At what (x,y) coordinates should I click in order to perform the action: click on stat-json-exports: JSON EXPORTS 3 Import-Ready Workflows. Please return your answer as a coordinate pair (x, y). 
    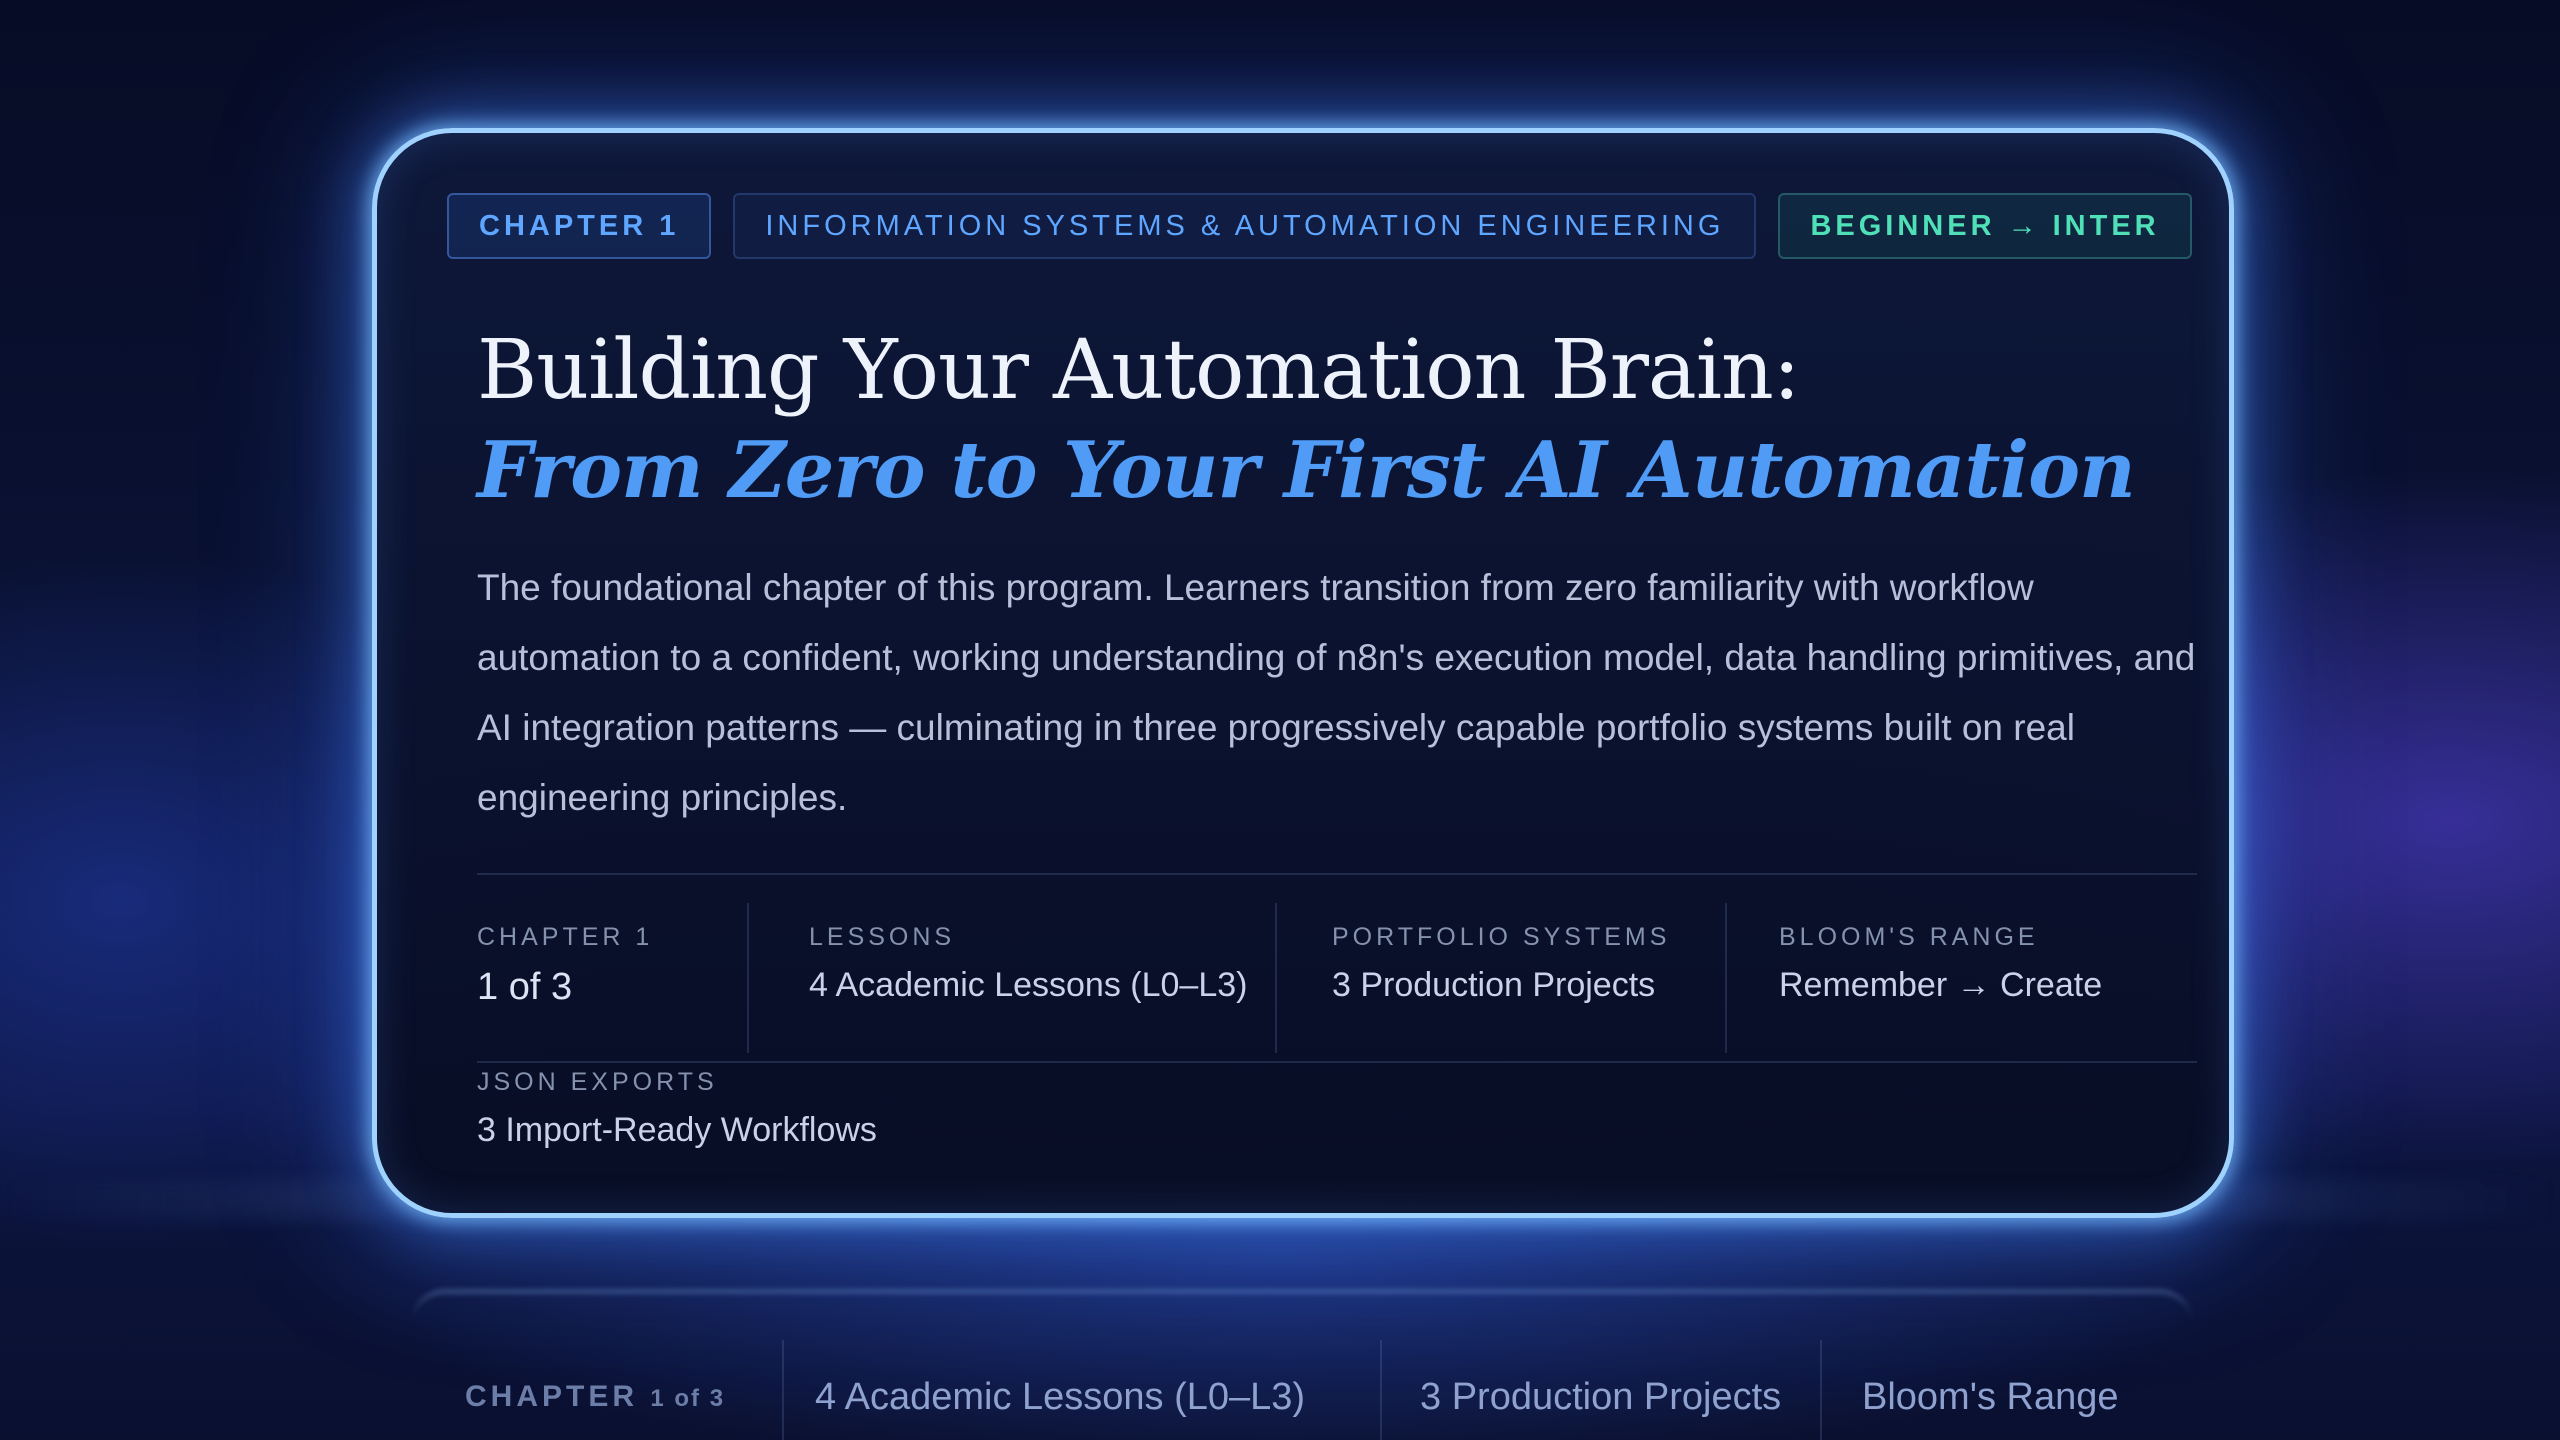
    Looking at the image, I should click on (677, 1109).